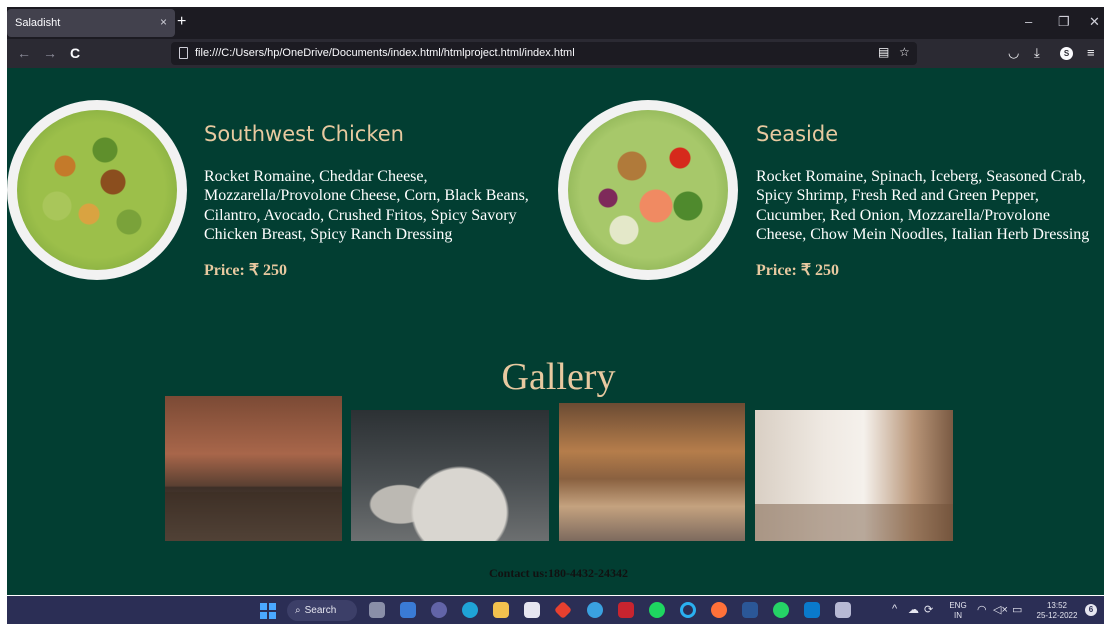  I want to click on tray-cloud-icon: ☁, so click(913, 609).